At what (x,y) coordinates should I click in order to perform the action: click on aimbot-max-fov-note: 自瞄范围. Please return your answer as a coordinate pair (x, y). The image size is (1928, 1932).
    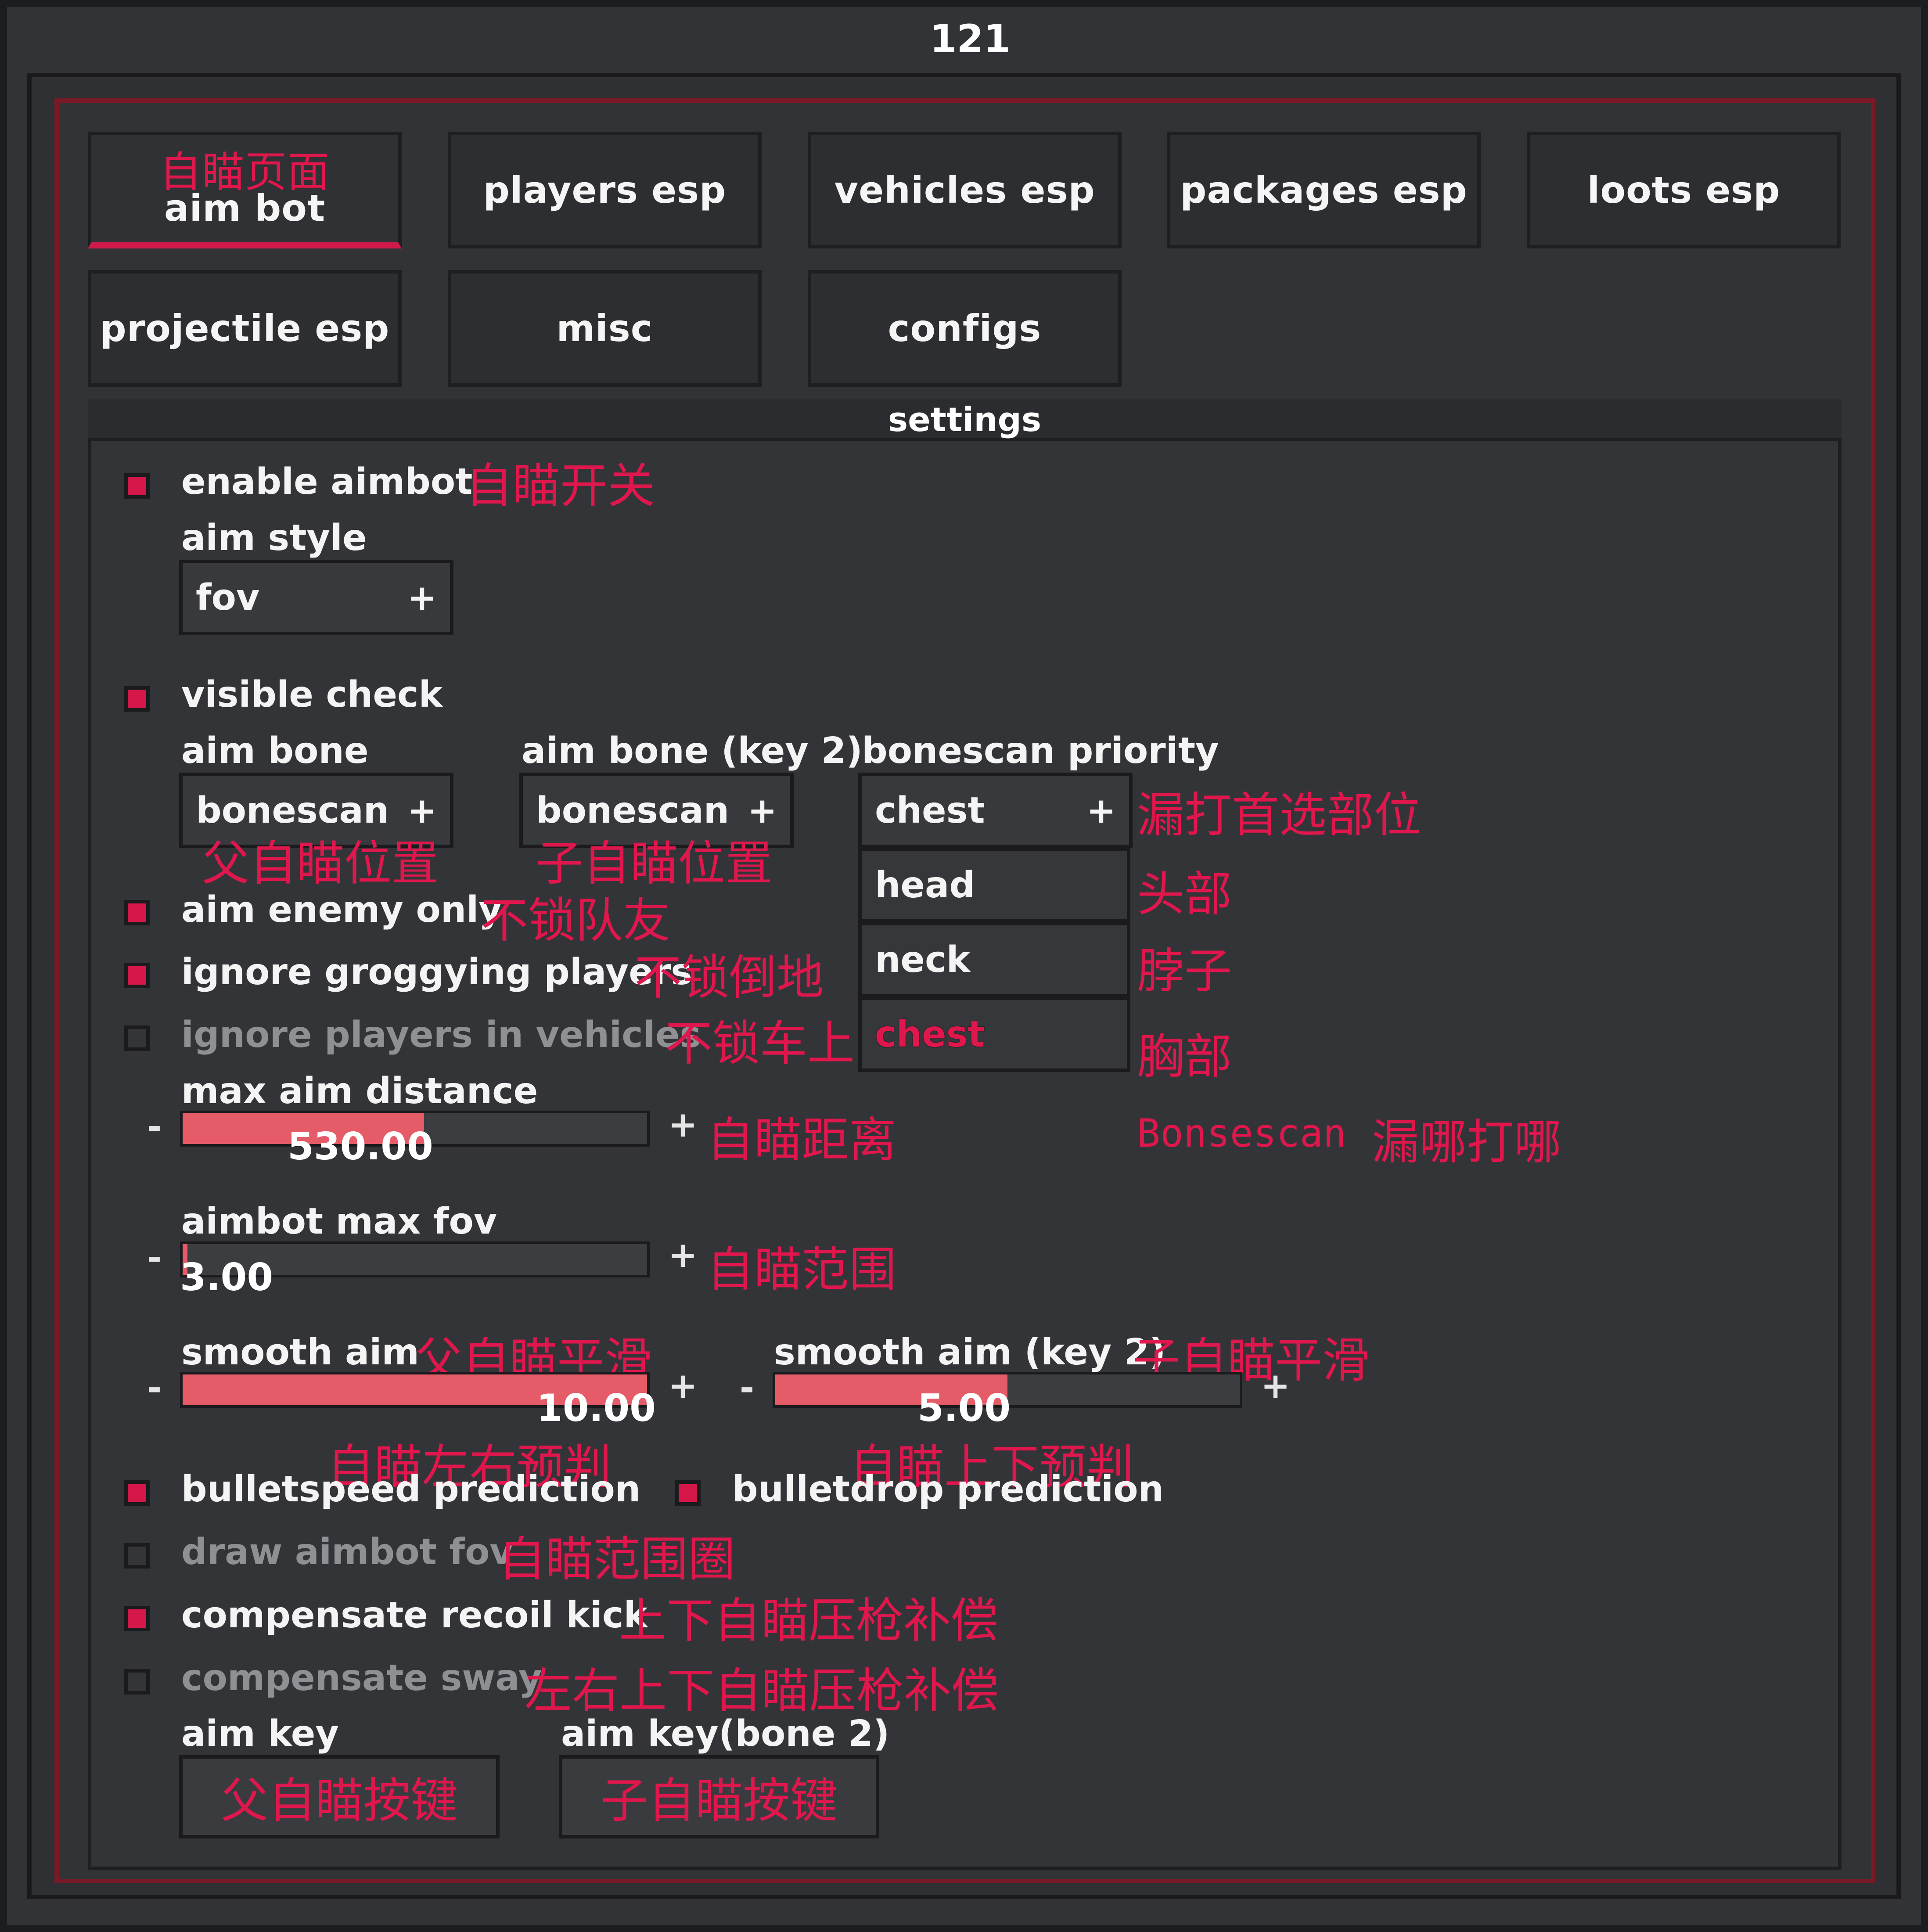
    Looking at the image, I should click on (802, 1269).